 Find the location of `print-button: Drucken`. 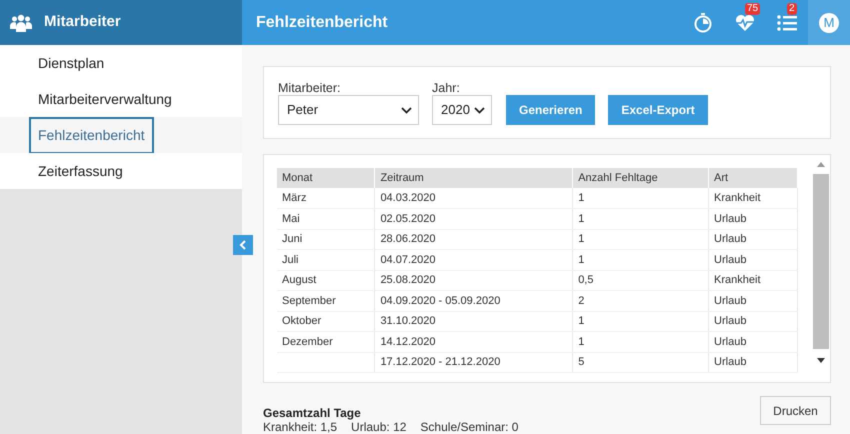

print-button: Drucken is located at coordinates (795, 410).